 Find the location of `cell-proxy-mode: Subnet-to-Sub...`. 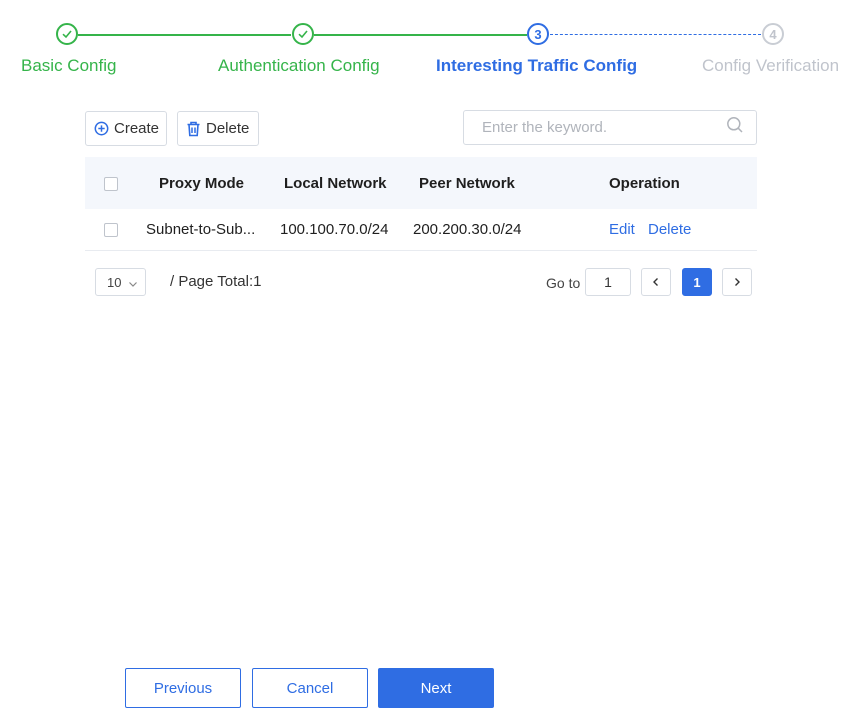

cell-proxy-mode: Subnet-to-Sub... is located at coordinates (201, 229).